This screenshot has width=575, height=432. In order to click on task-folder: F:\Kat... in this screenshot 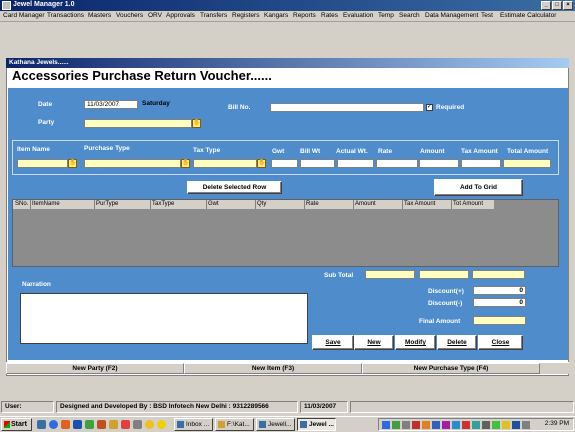, I will do `click(234, 424)`.